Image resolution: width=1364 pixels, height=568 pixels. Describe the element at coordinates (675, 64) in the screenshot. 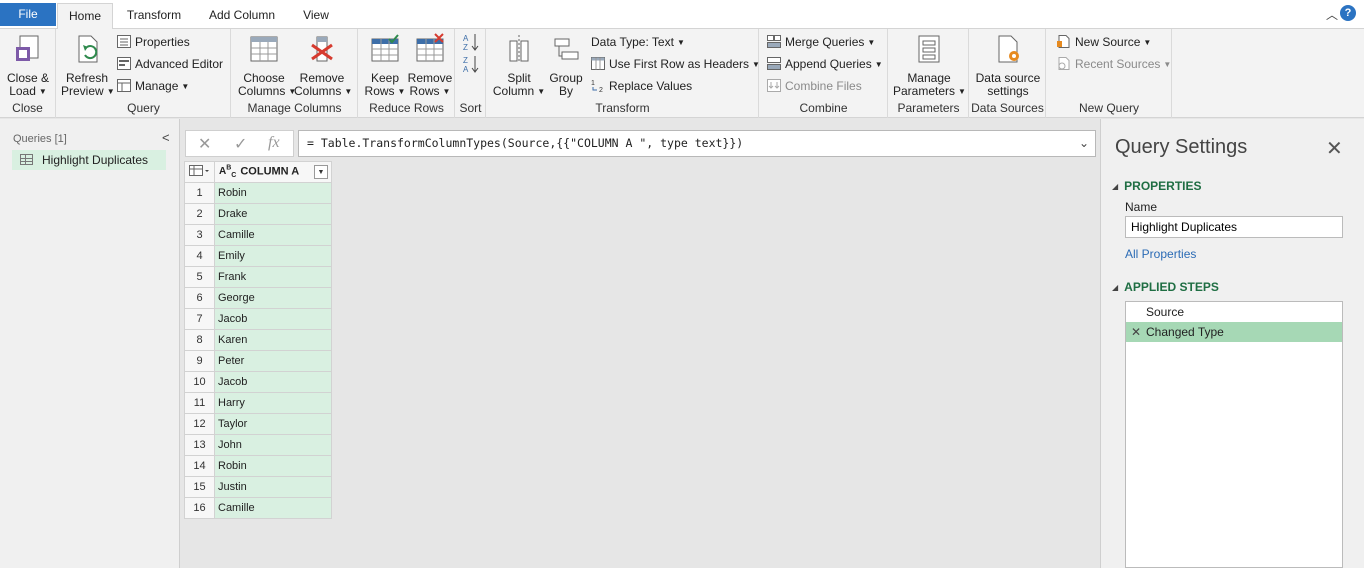

I see `use-first-row-headers-button: Use First Row as Headers ▼` at that location.